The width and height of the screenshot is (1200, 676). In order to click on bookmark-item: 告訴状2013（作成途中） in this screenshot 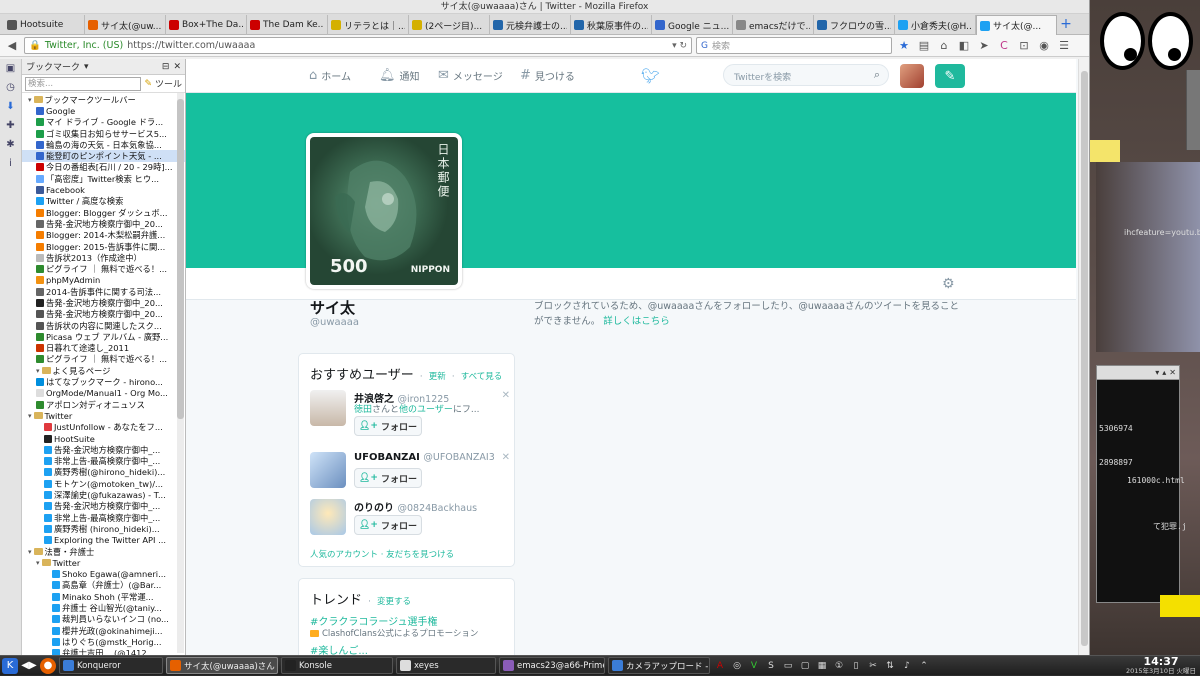, I will do `click(103, 257)`.